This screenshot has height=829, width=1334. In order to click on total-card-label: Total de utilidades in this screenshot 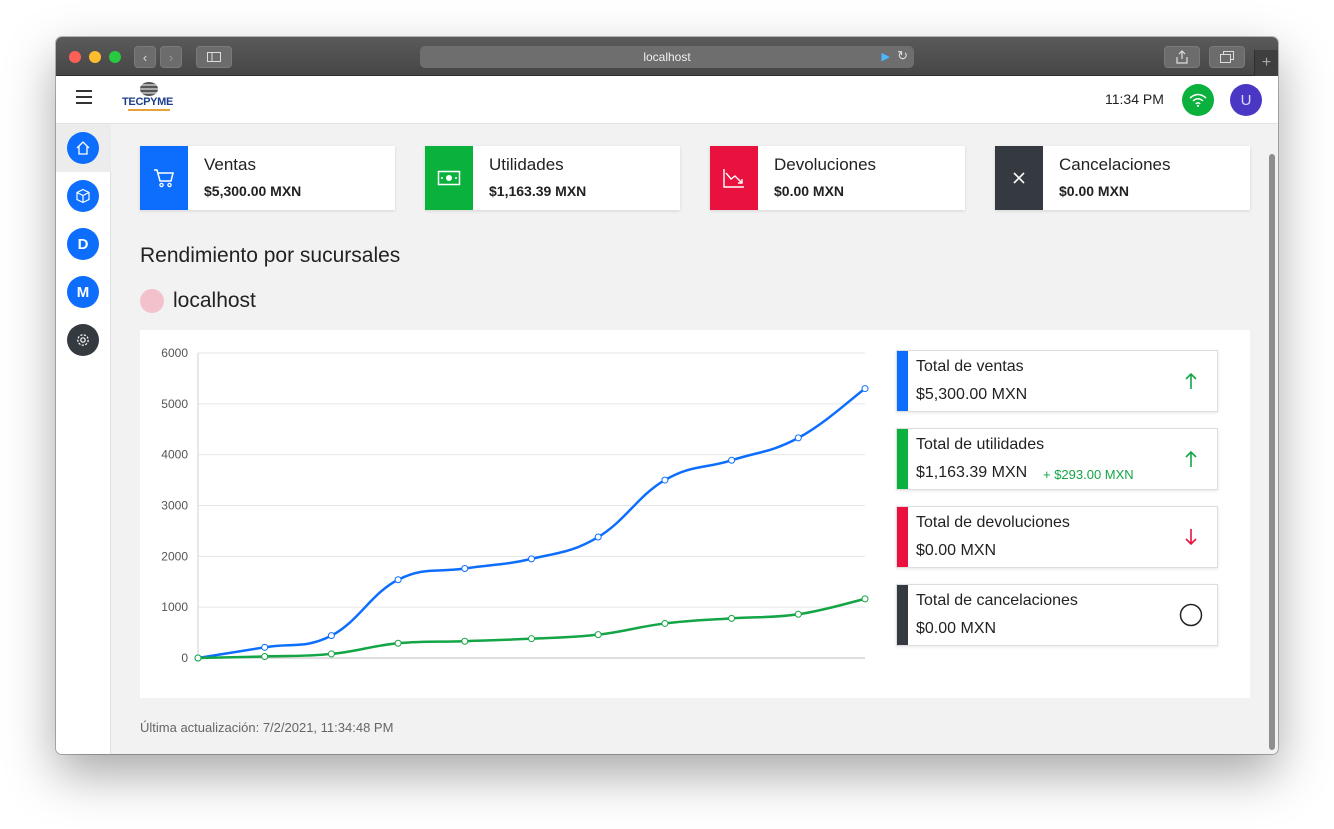, I will do `click(980, 444)`.